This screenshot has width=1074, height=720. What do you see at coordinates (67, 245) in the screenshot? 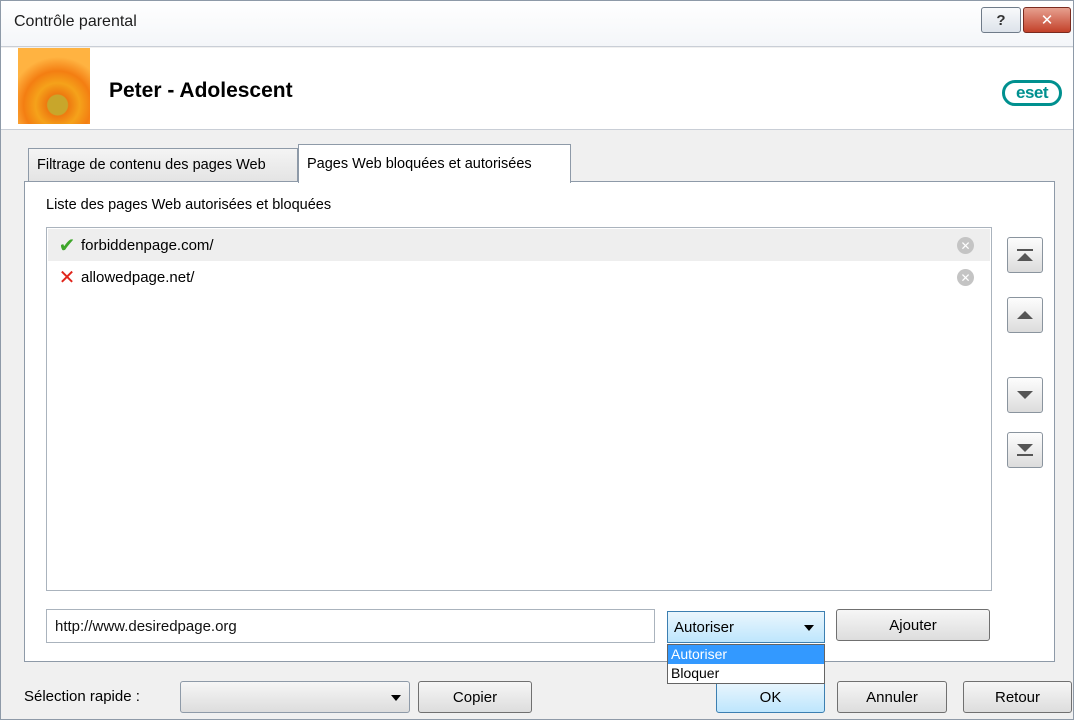
I see `check-icon: ✔` at bounding box center [67, 245].